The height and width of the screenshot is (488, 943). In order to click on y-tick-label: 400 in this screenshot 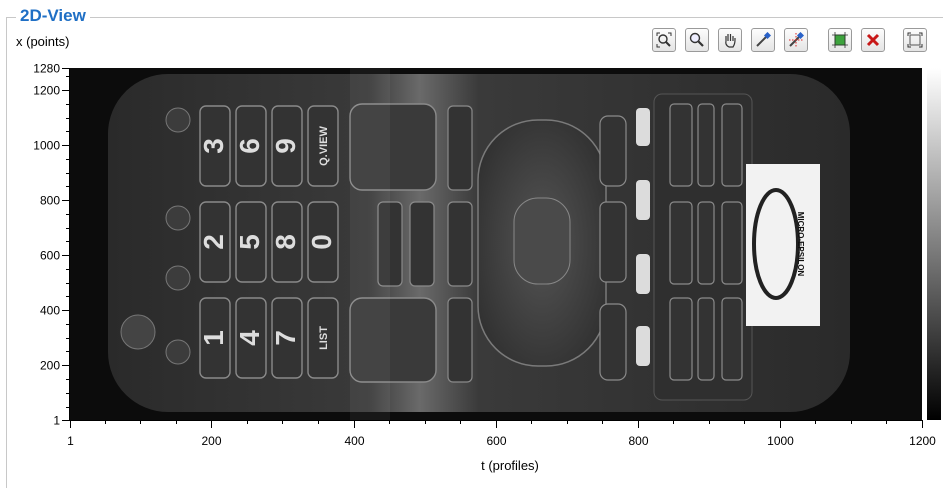, I will do `click(50, 311)`.